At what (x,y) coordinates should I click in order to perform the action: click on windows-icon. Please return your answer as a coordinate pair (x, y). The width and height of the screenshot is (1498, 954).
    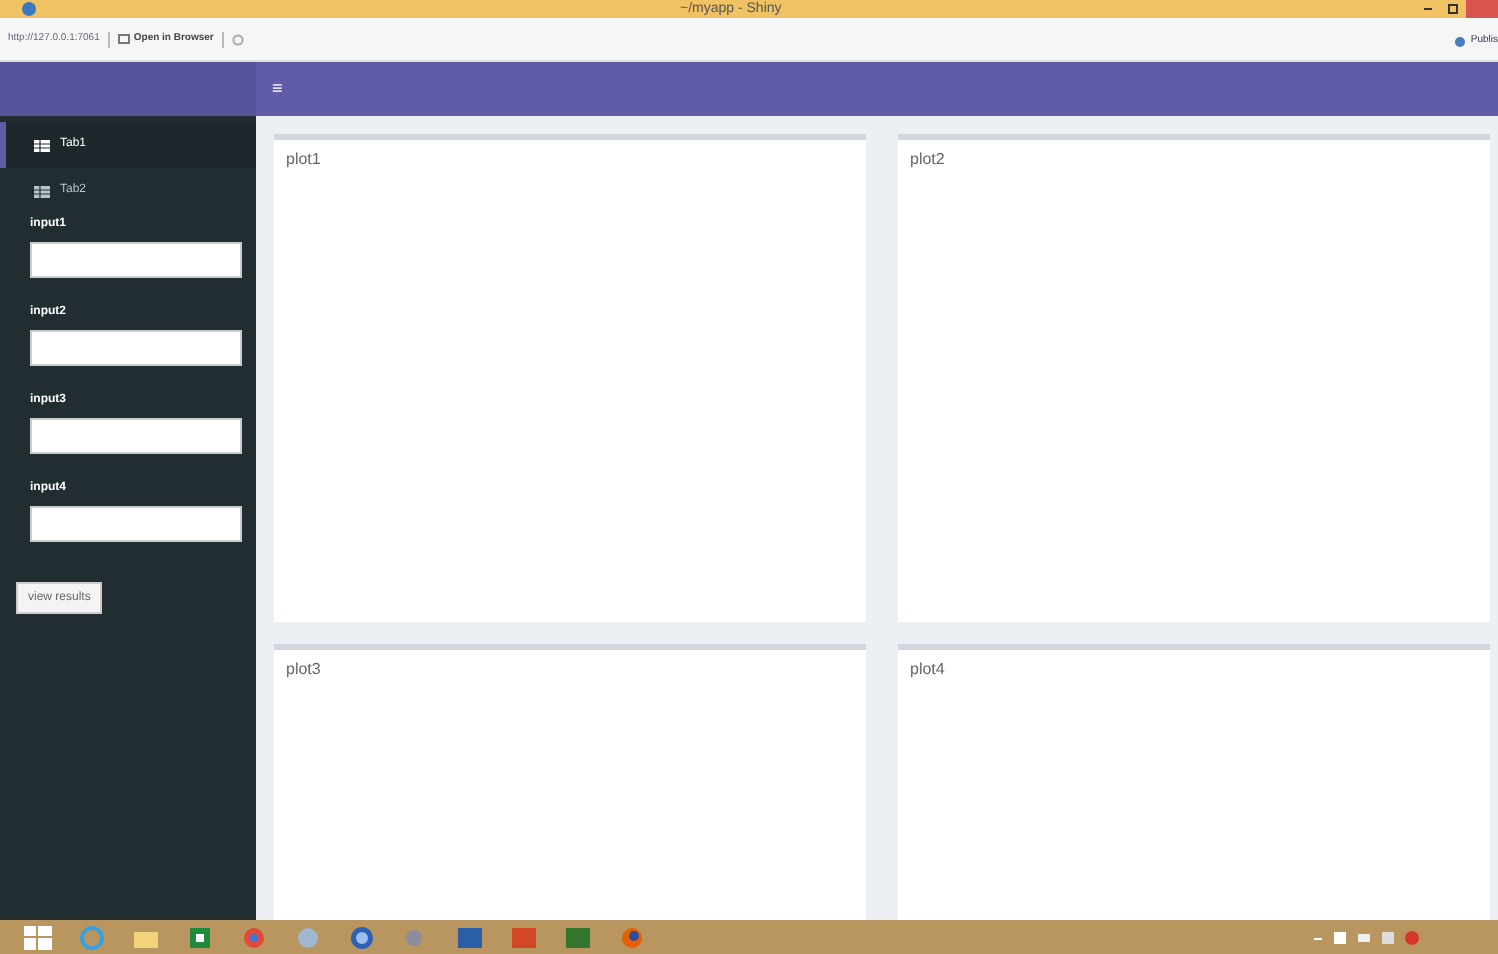
    Looking at the image, I should click on (38, 937).